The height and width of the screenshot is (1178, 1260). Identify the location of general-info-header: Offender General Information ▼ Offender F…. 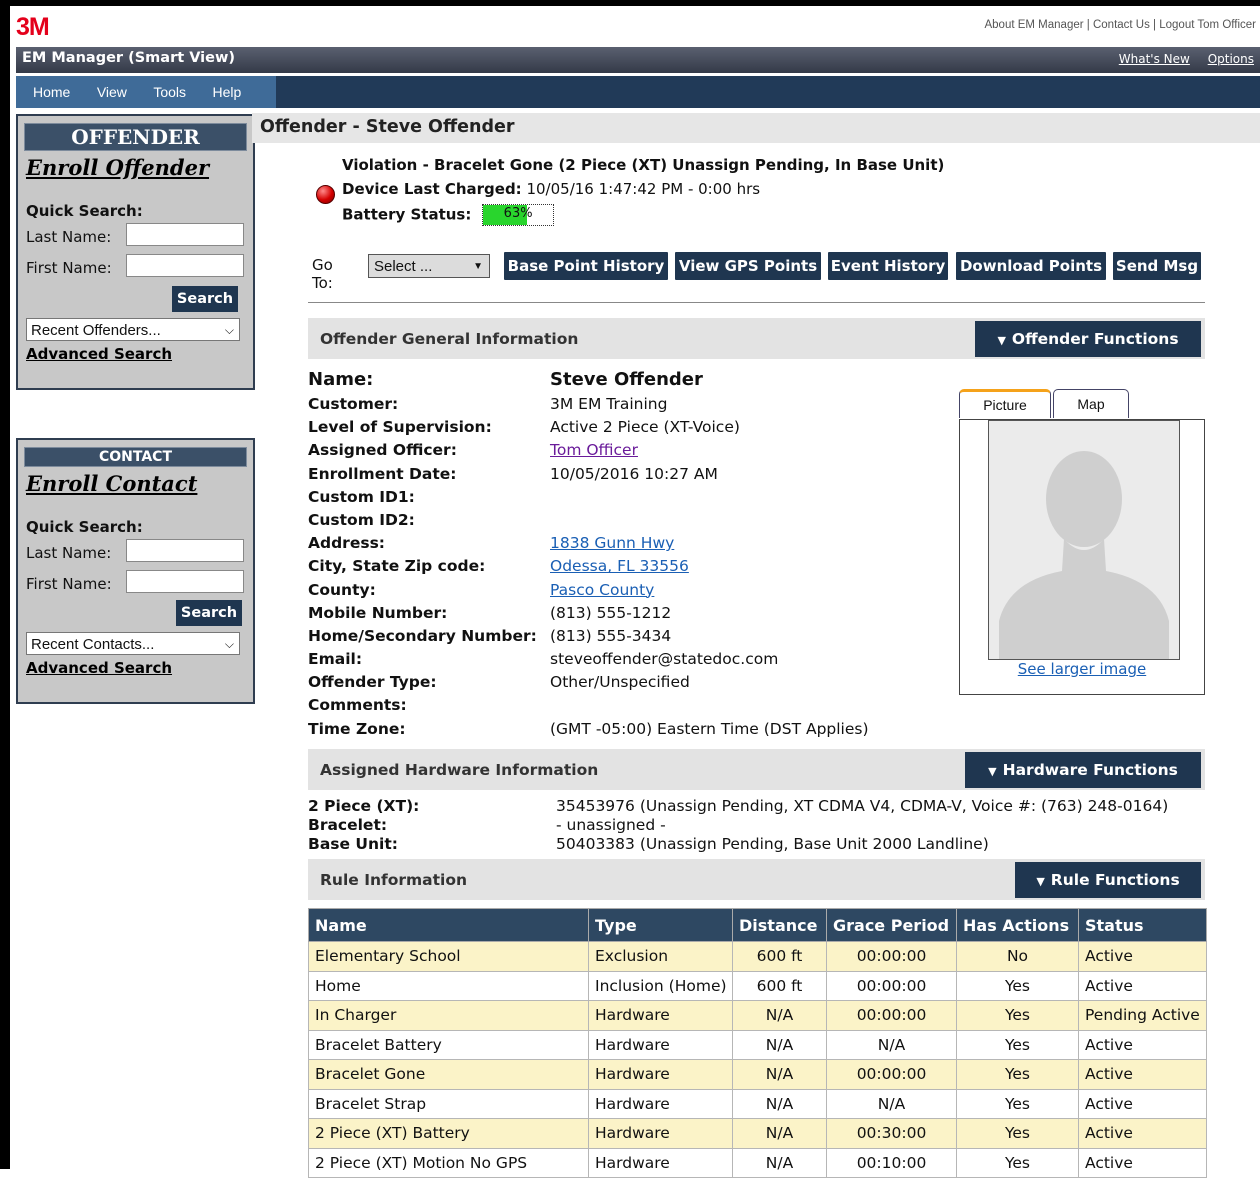
(756, 338).